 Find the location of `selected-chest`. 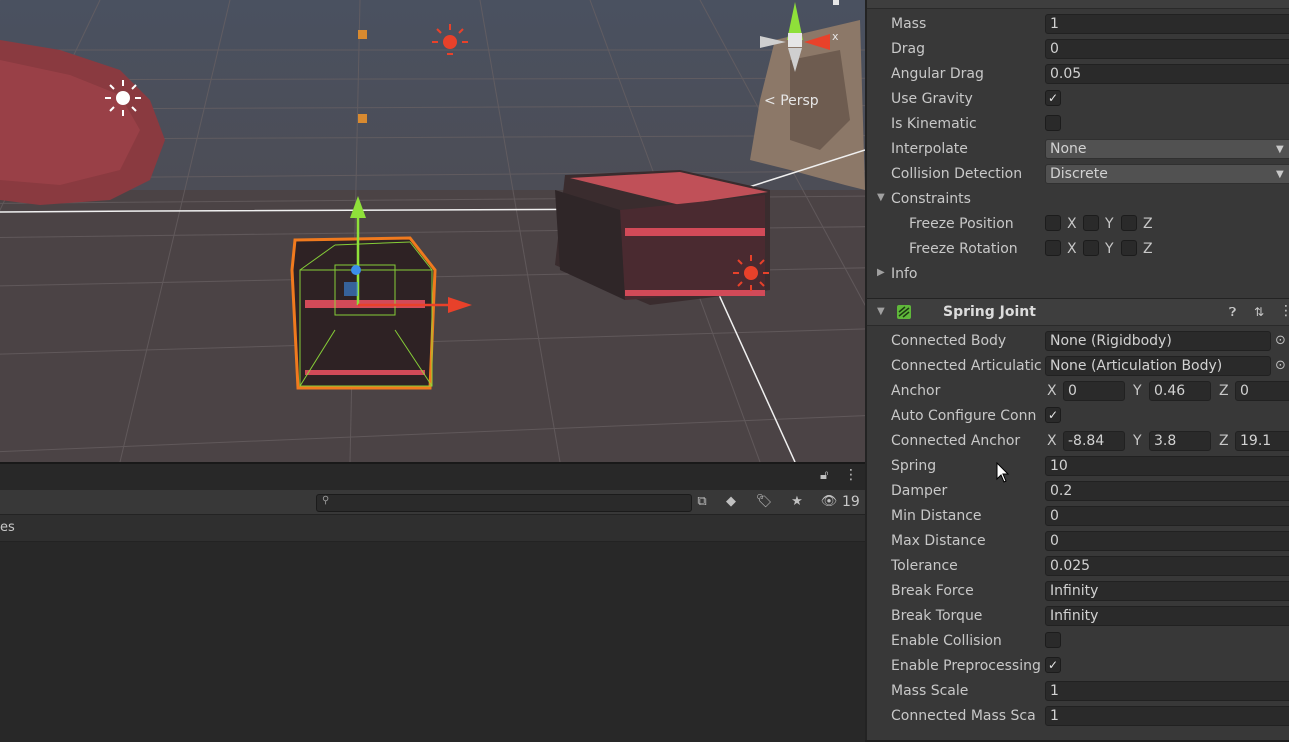

selected-chest is located at coordinates (363, 313).